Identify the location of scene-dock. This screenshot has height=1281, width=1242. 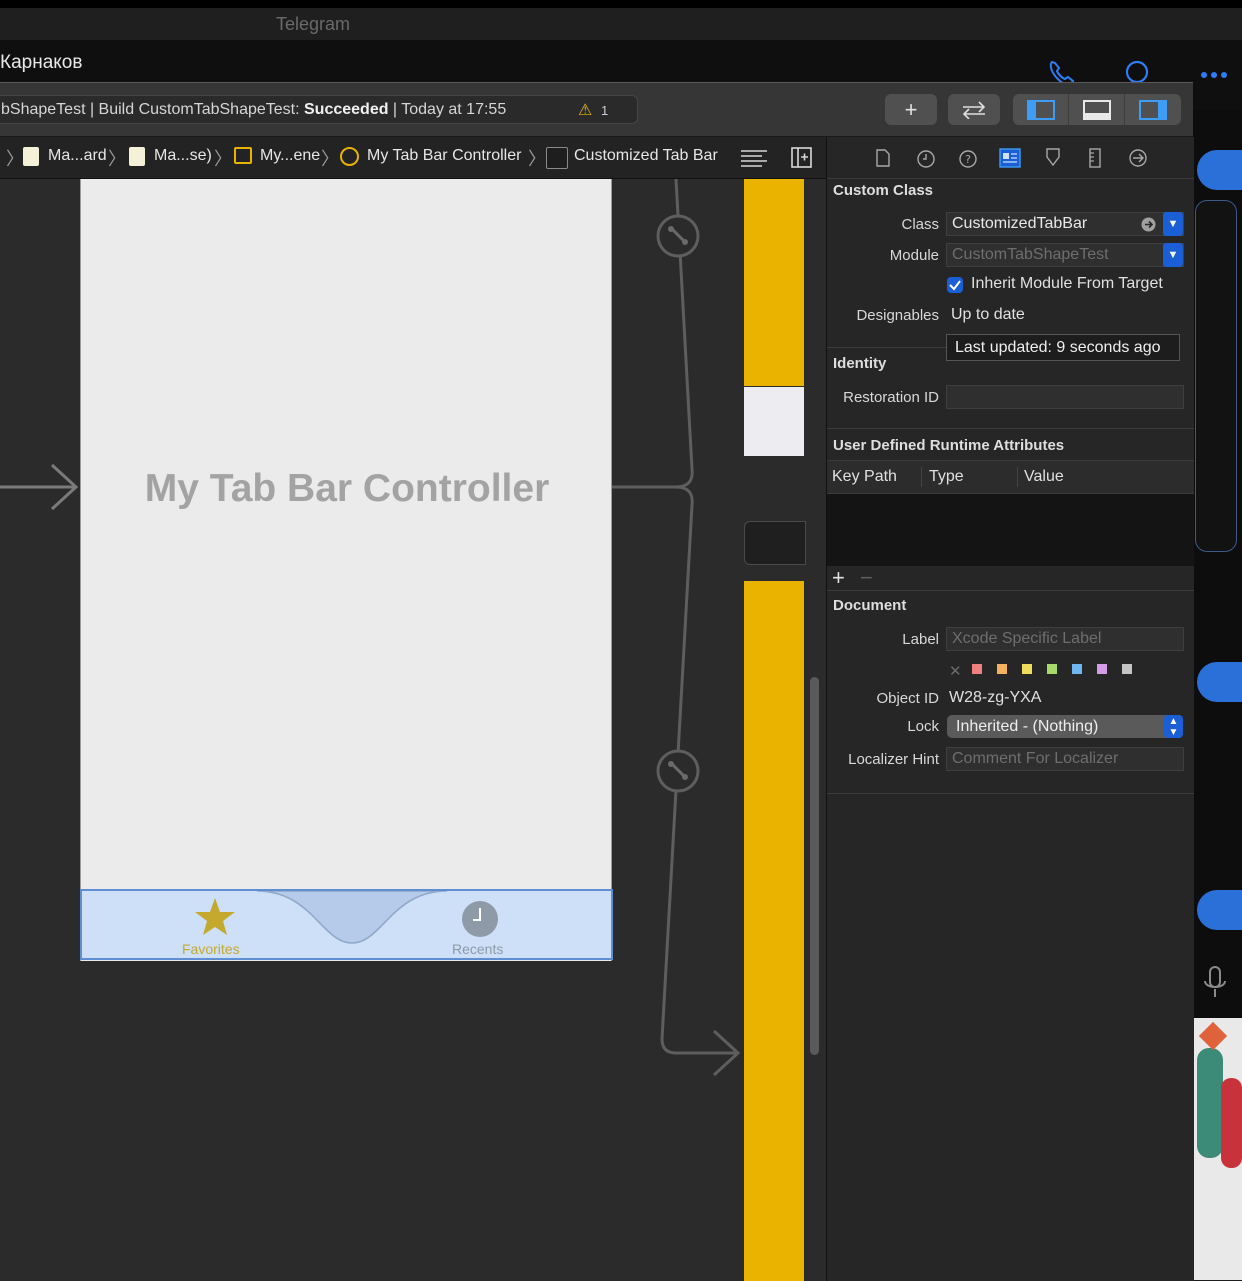
(775, 543).